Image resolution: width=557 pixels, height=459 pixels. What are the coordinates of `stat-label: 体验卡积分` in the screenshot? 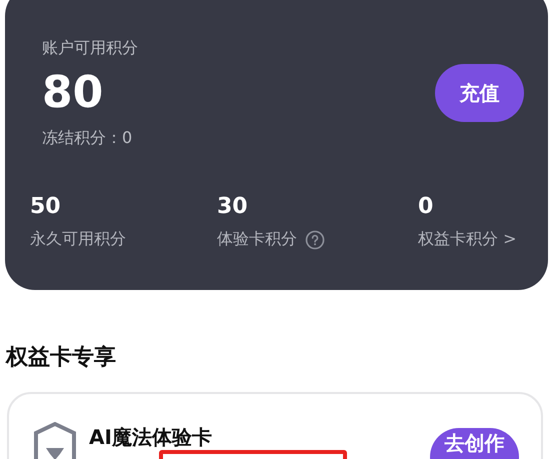 It's located at (257, 239).